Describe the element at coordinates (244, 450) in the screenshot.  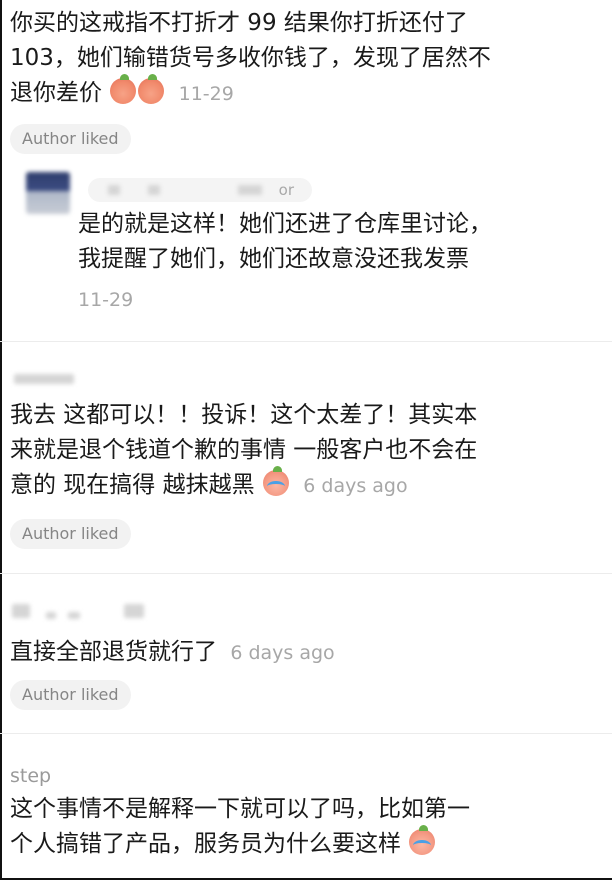
I see `comment-line: 来就是退个钱道个歉的事情 一般客户也不会在` at that location.